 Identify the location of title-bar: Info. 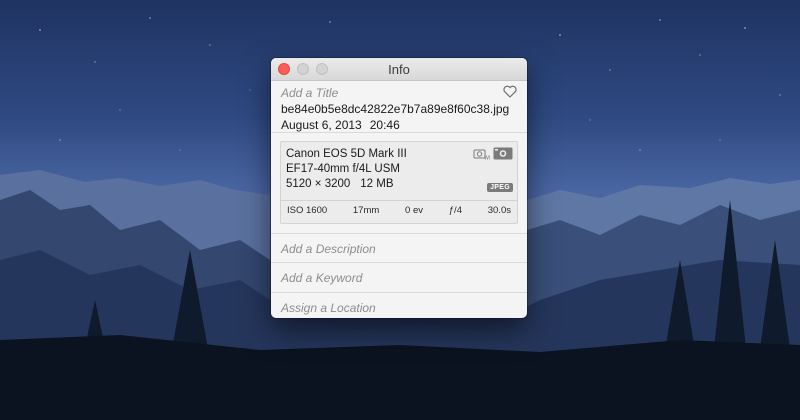
(399, 69).